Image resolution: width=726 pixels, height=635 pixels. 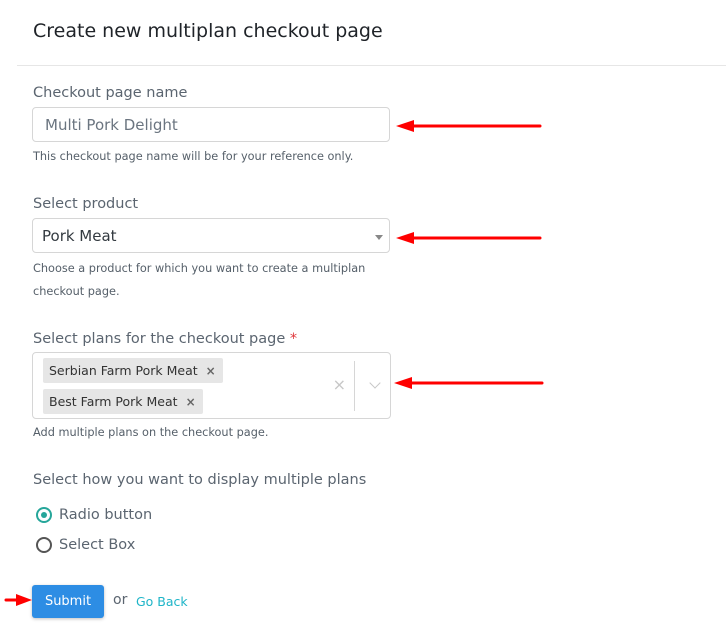 I want to click on or-text: or, so click(x=120, y=600).